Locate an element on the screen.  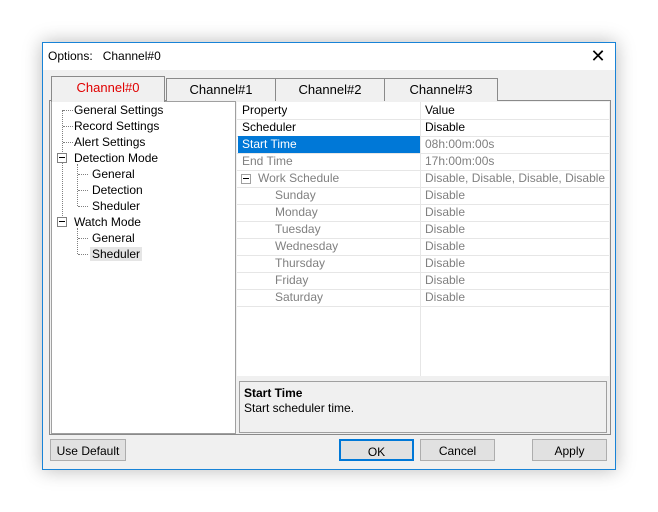
property-sunday: Sunday is located at coordinates (345, 195).